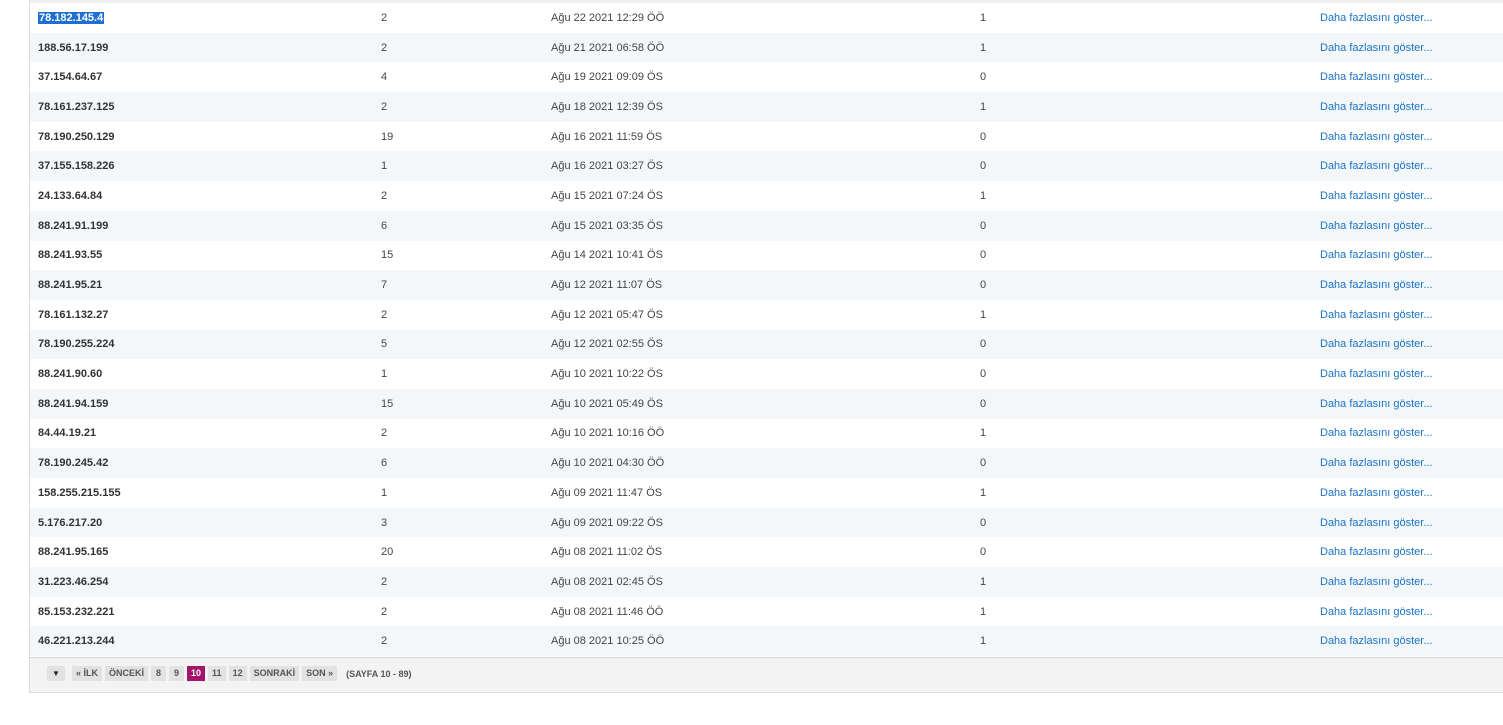 The height and width of the screenshot is (725, 1503). Describe the element at coordinates (177, 673) in the screenshot. I see `page-number-button: 9` at that location.